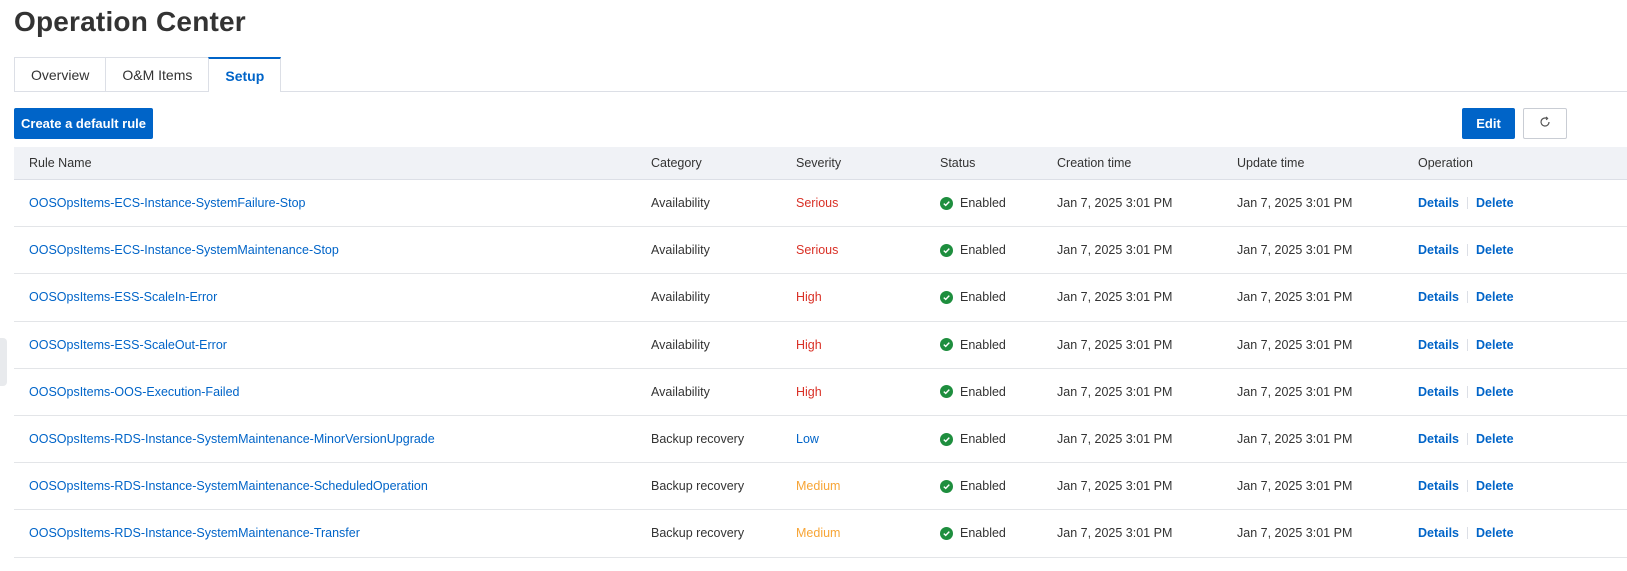 The width and height of the screenshot is (1627, 571). Describe the element at coordinates (1488, 123) in the screenshot. I see `edit-button: Edit` at that location.